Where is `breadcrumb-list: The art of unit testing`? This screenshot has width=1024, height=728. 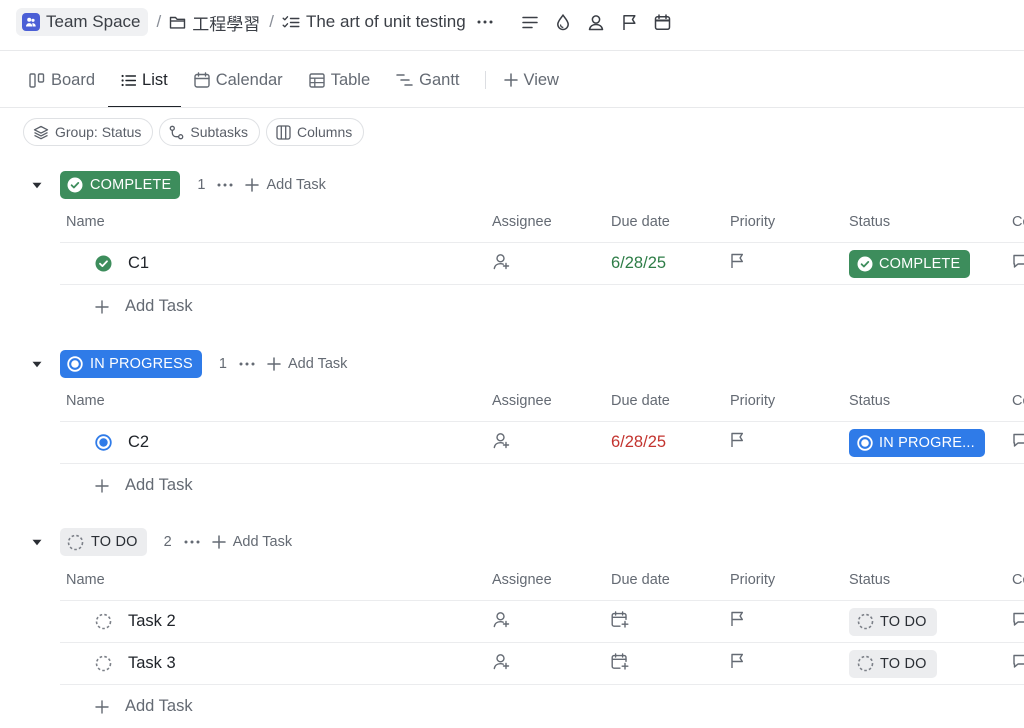
breadcrumb-list: The art of unit testing is located at coordinates (374, 22).